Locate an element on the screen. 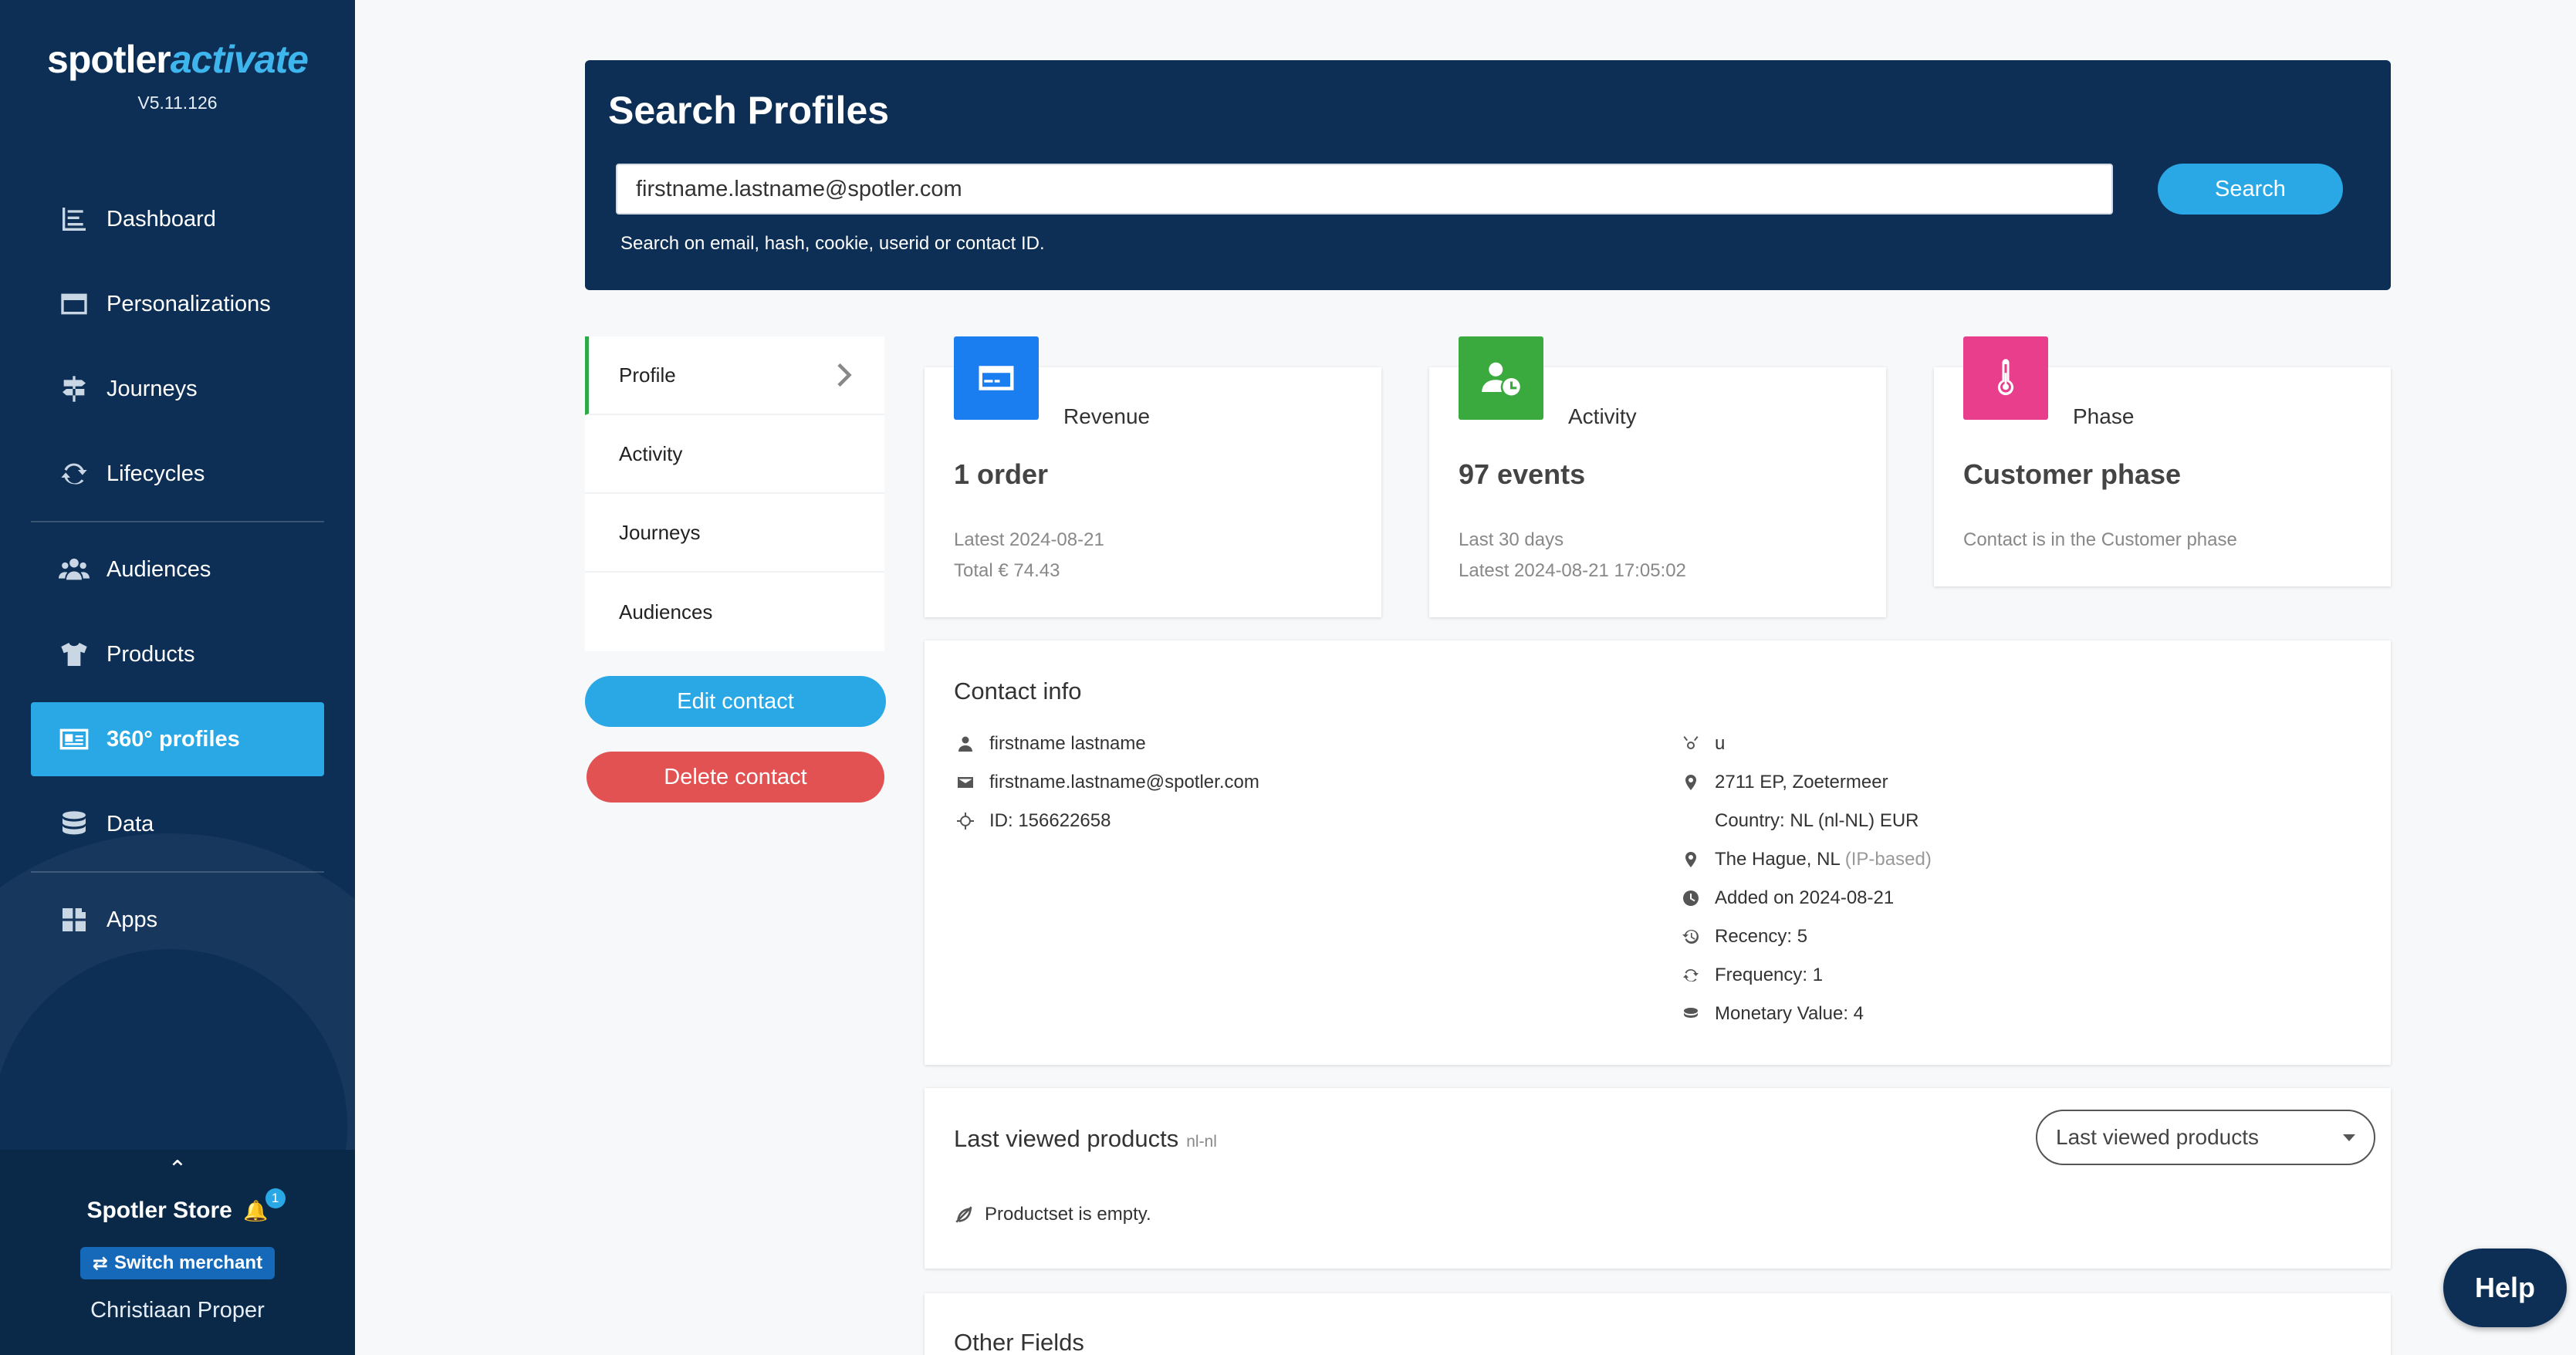 This screenshot has width=2576, height=1355. revenue-total: Total € 74.43 is located at coordinates (1007, 570).